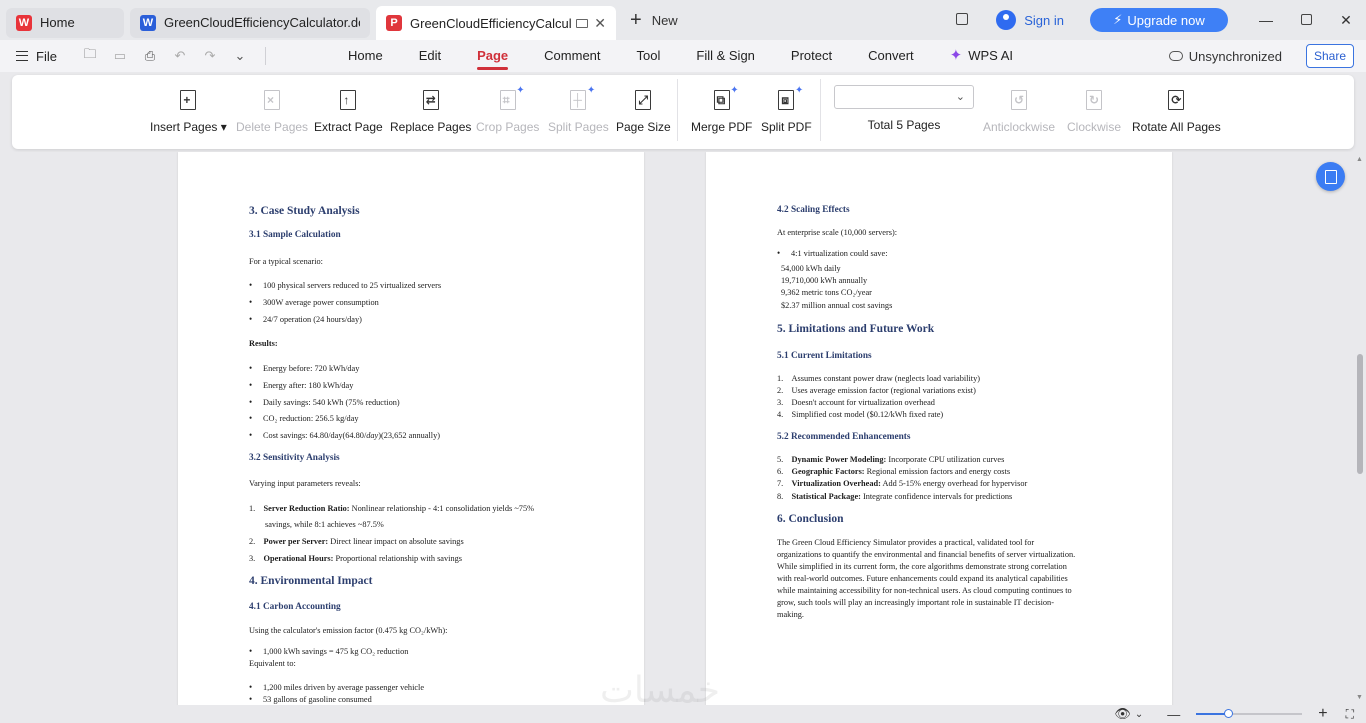 This screenshot has width=1366, height=723. What do you see at coordinates (664, 20) in the screenshot?
I see `new-tab-label: New` at bounding box center [664, 20].